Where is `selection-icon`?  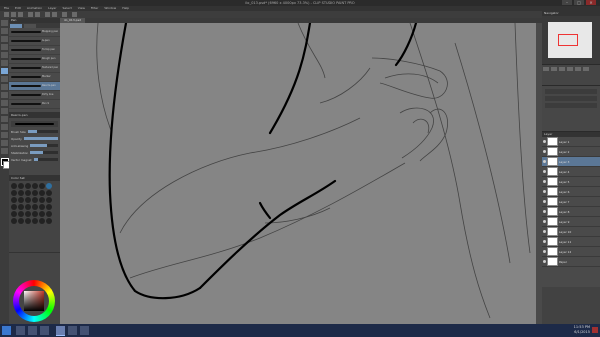
selection-icon is located at coordinates (74, 14).